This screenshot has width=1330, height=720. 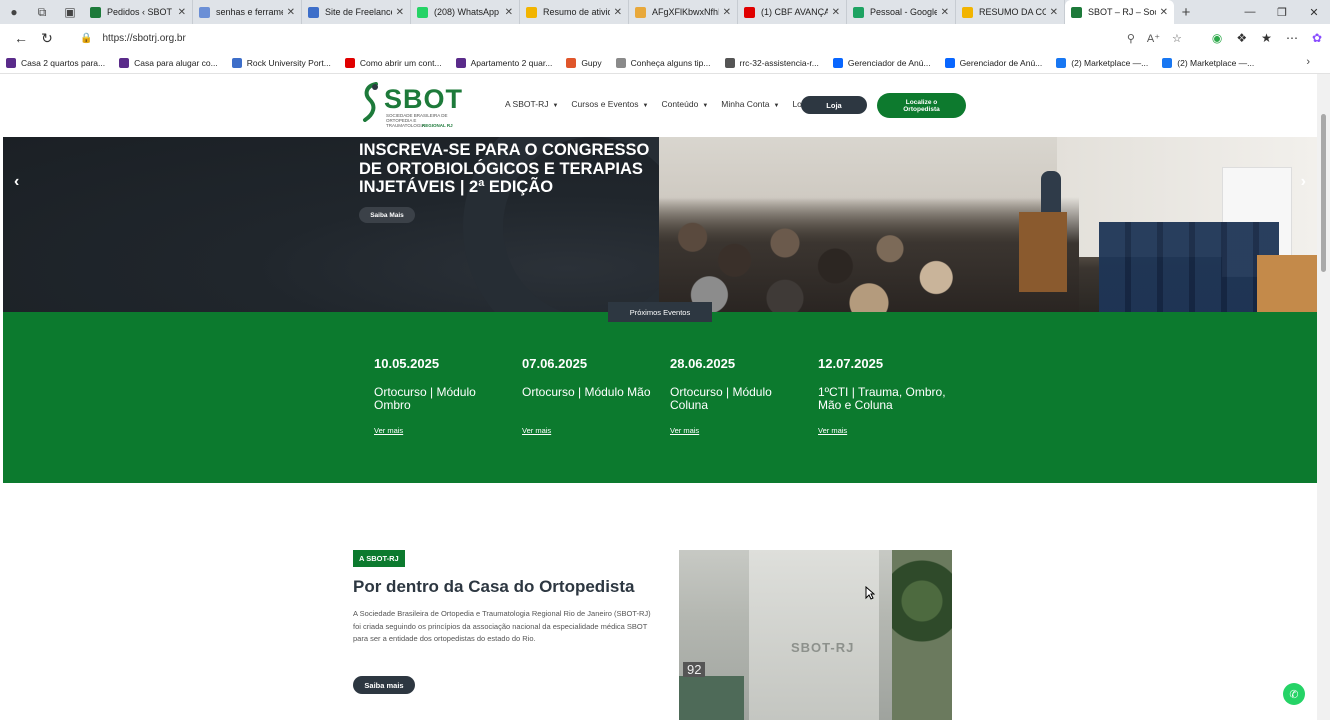 What do you see at coordinates (1010, 12) in the screenshot?
I see `browser-tab: RESUMO DA COM ✕` at bounding box center [1010, 12].